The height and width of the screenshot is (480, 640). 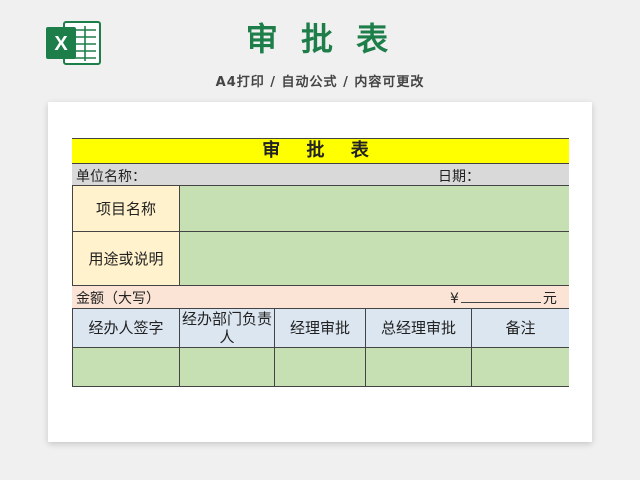 I want to click on signature-header-row: 经办人签字 经办部门负责人 经理审批 总经理审批 备注, so click(x=320, y=328).